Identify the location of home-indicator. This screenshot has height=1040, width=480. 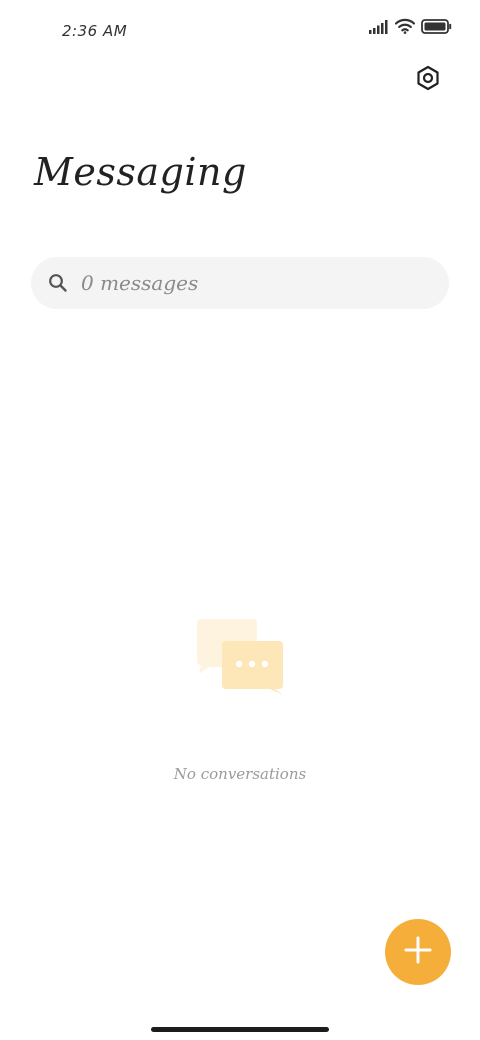
(240, 1029).